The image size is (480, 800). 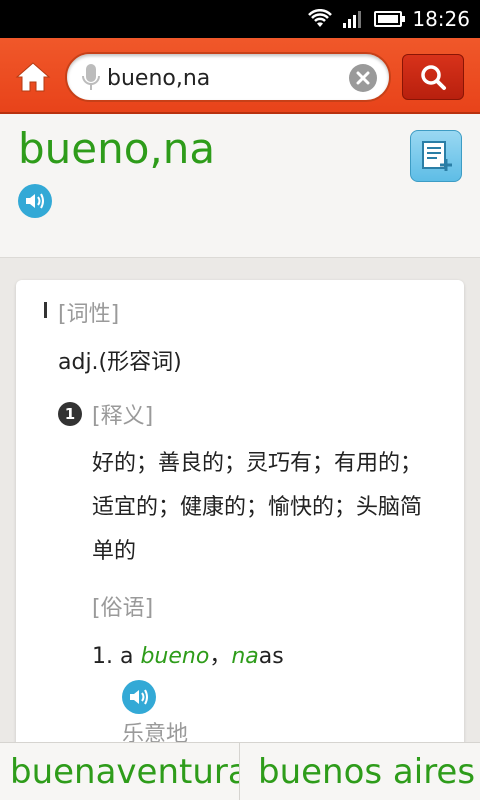 I want to click on mic-icon, so click(x=91, y=78).